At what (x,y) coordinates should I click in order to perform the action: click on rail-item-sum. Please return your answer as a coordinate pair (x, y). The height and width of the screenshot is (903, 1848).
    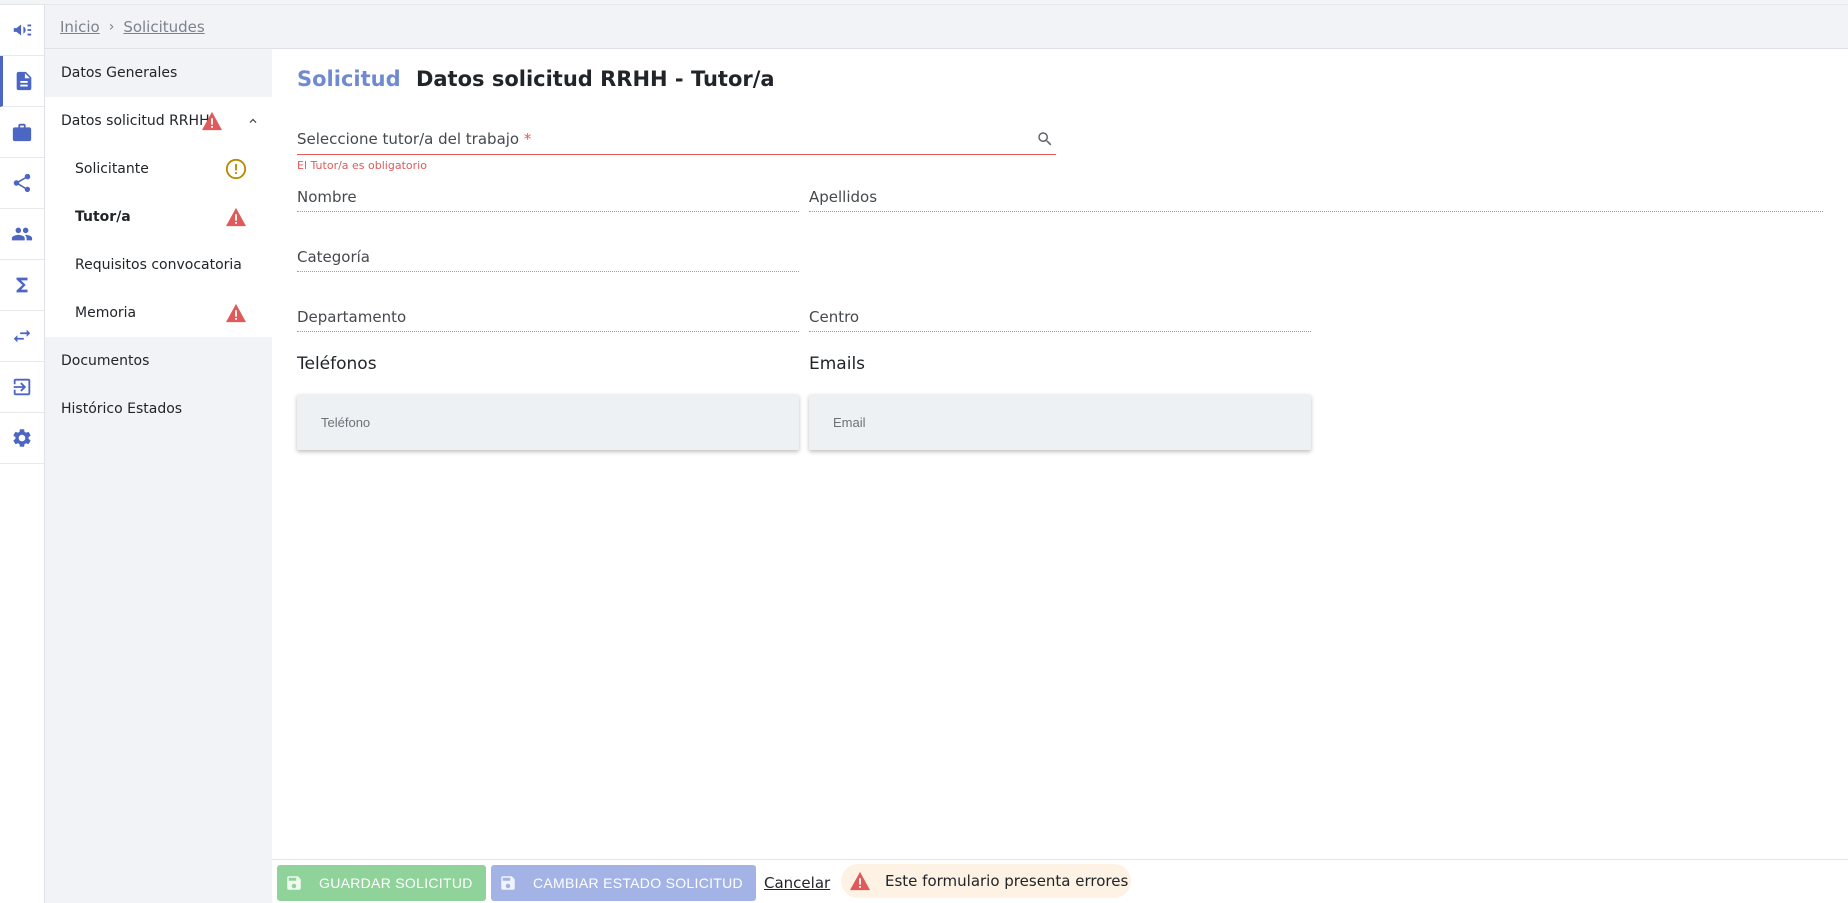
    Looking at the image, I should click on (22, 285).